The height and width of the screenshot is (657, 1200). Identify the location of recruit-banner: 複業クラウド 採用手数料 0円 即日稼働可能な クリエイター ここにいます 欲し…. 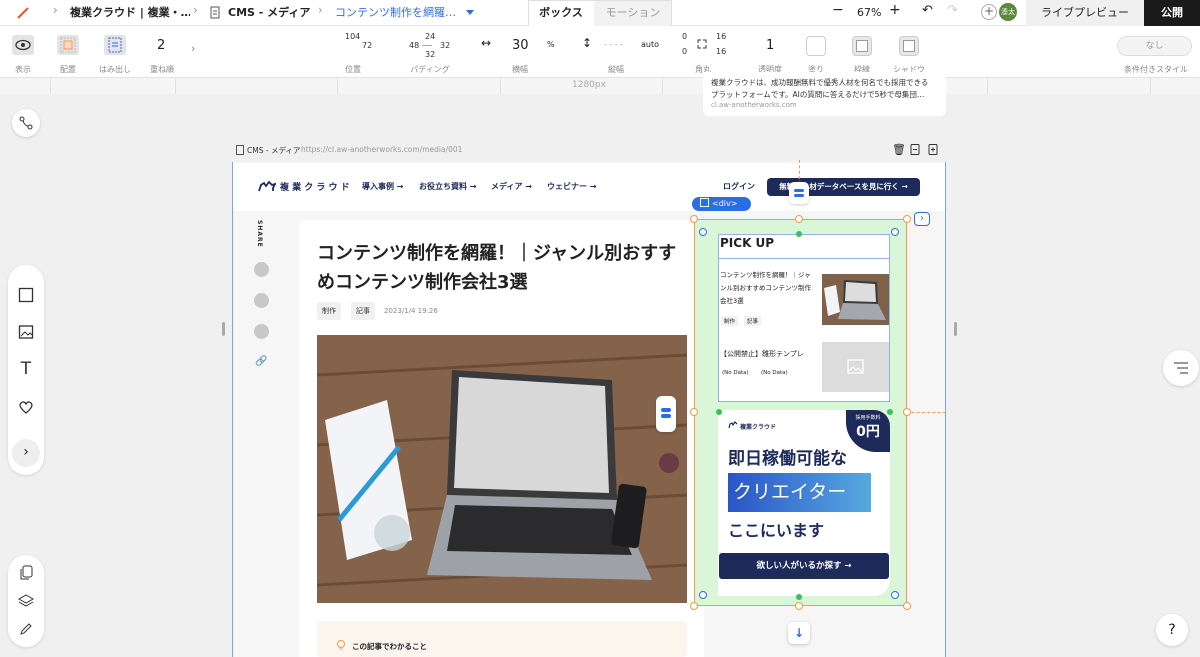
(804, 503).